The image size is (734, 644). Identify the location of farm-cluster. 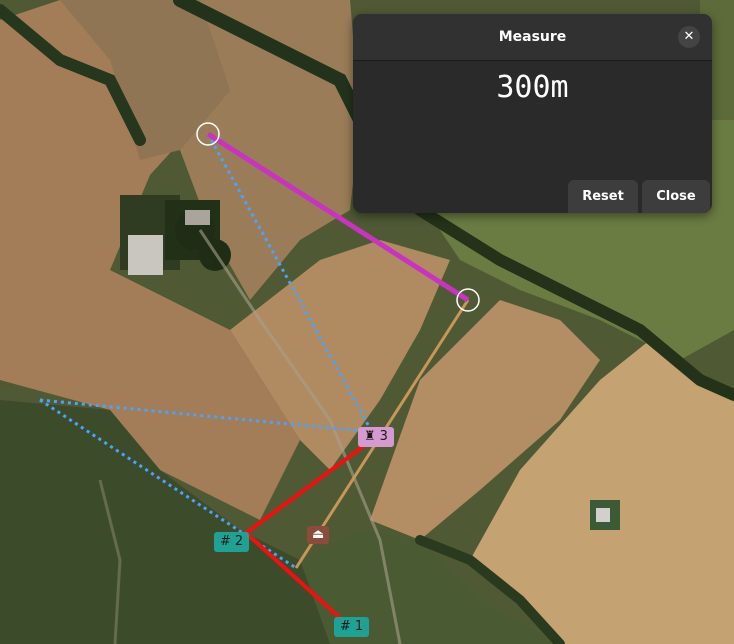
(175, 235).